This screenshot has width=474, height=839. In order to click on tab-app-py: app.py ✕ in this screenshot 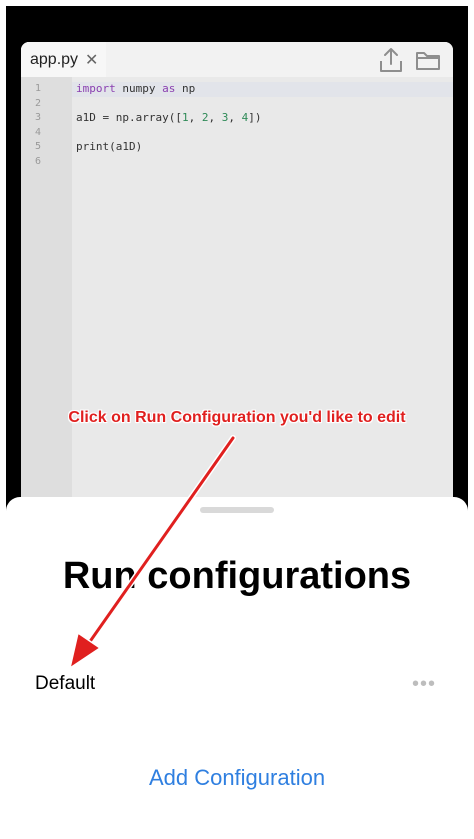, I will do `click(63, 59)`.